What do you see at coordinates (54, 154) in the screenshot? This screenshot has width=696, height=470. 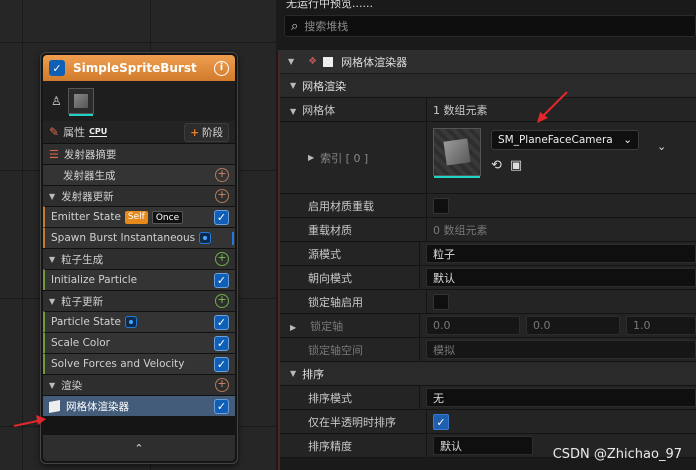 I see `list-icon: ☰` at bounding box center [54, 154].